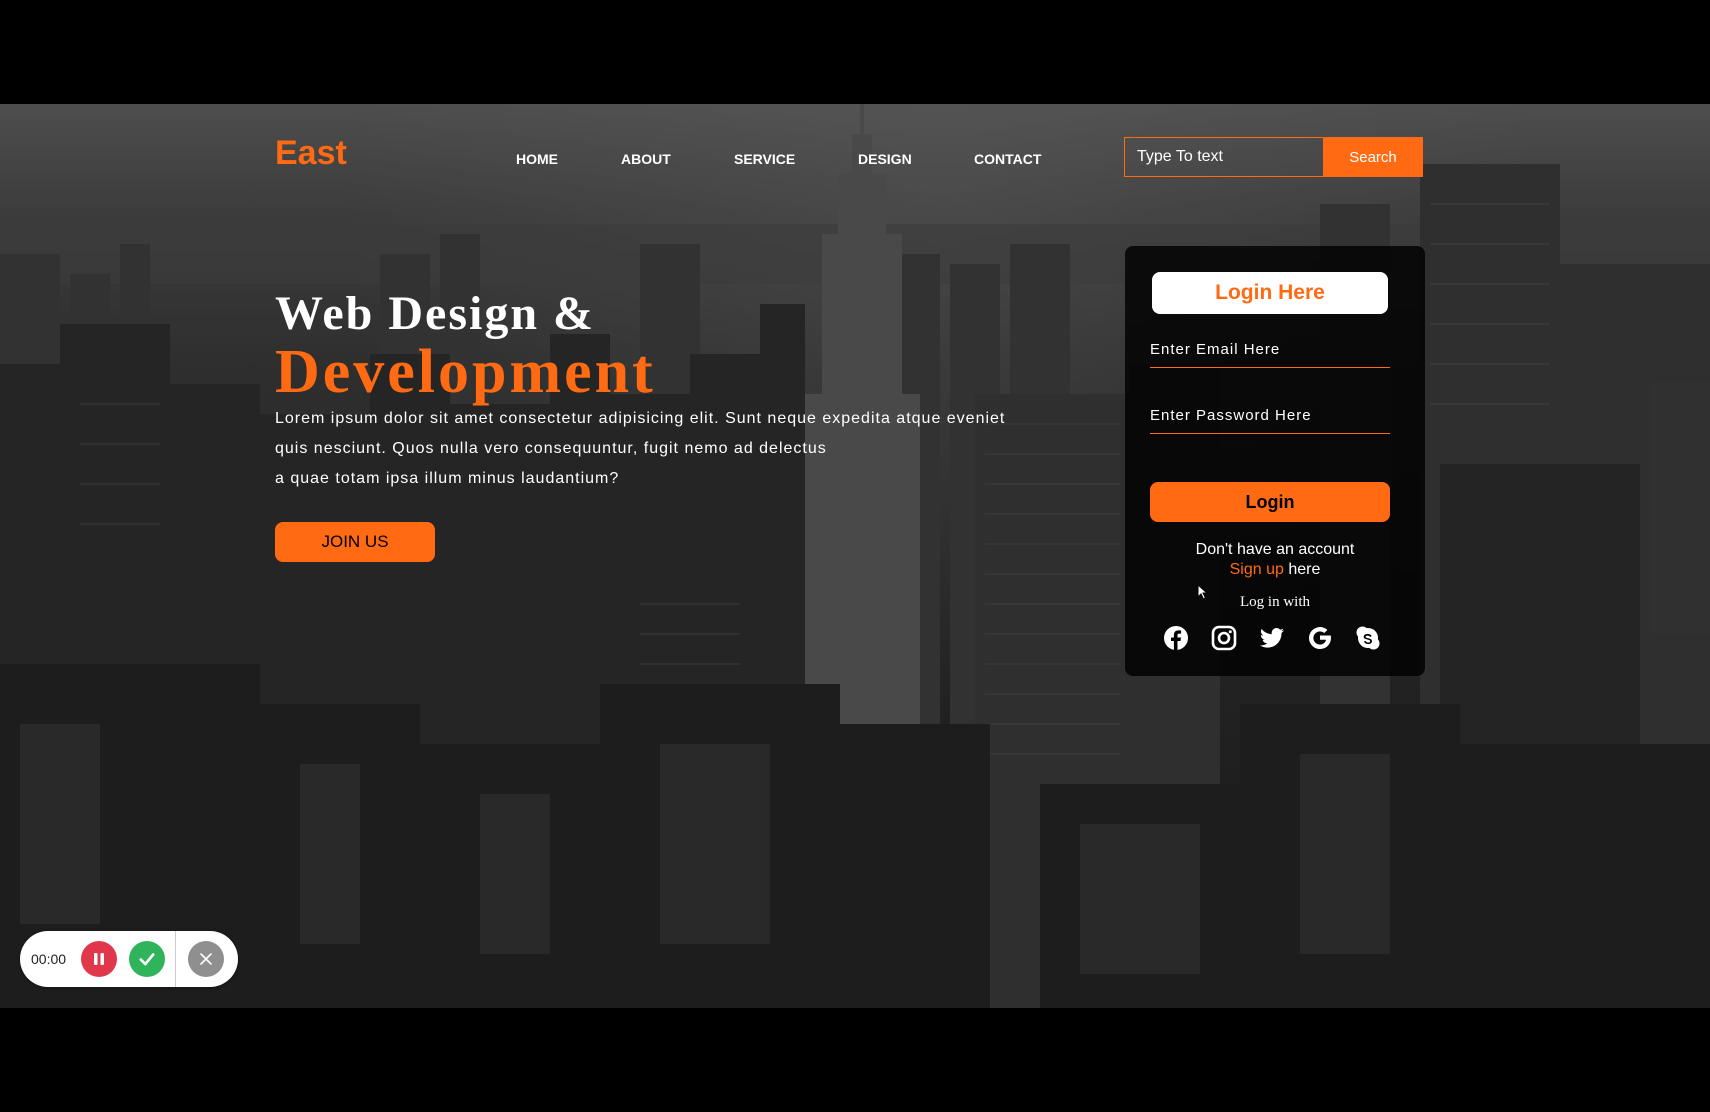 This screenshot has width=1710, height=1112. I want to click on check-icon, so click(147, 959).